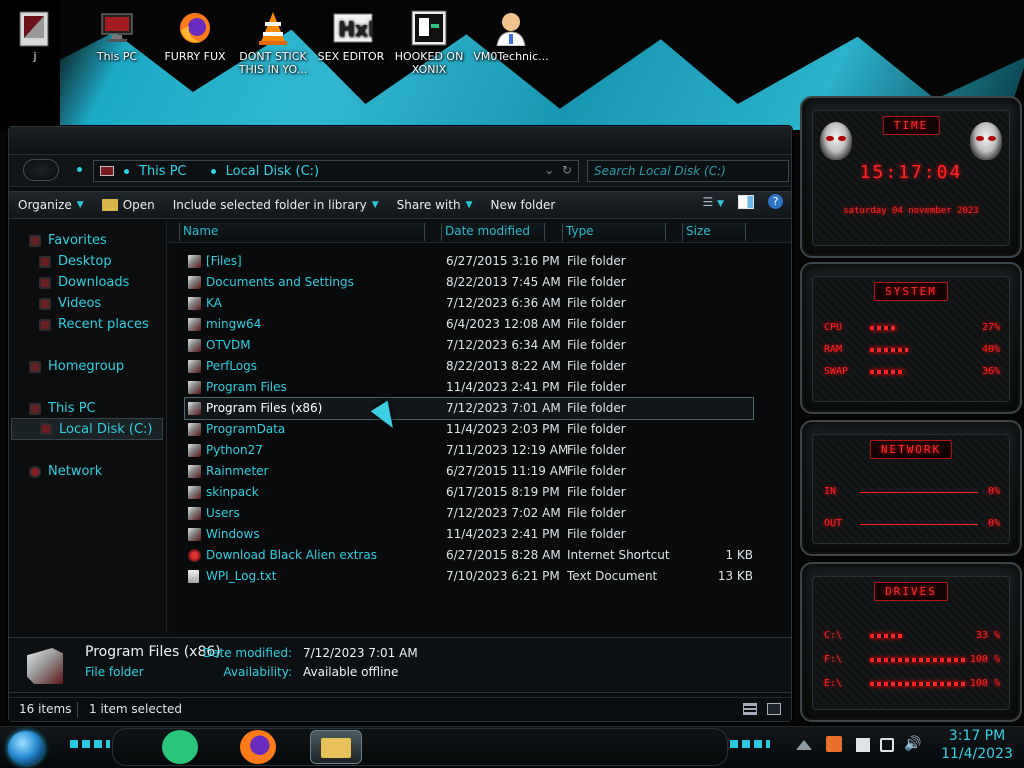  I want to click on table-row: skinpack 6/17/2015 8:19 PM File folder, so click(480, 492).